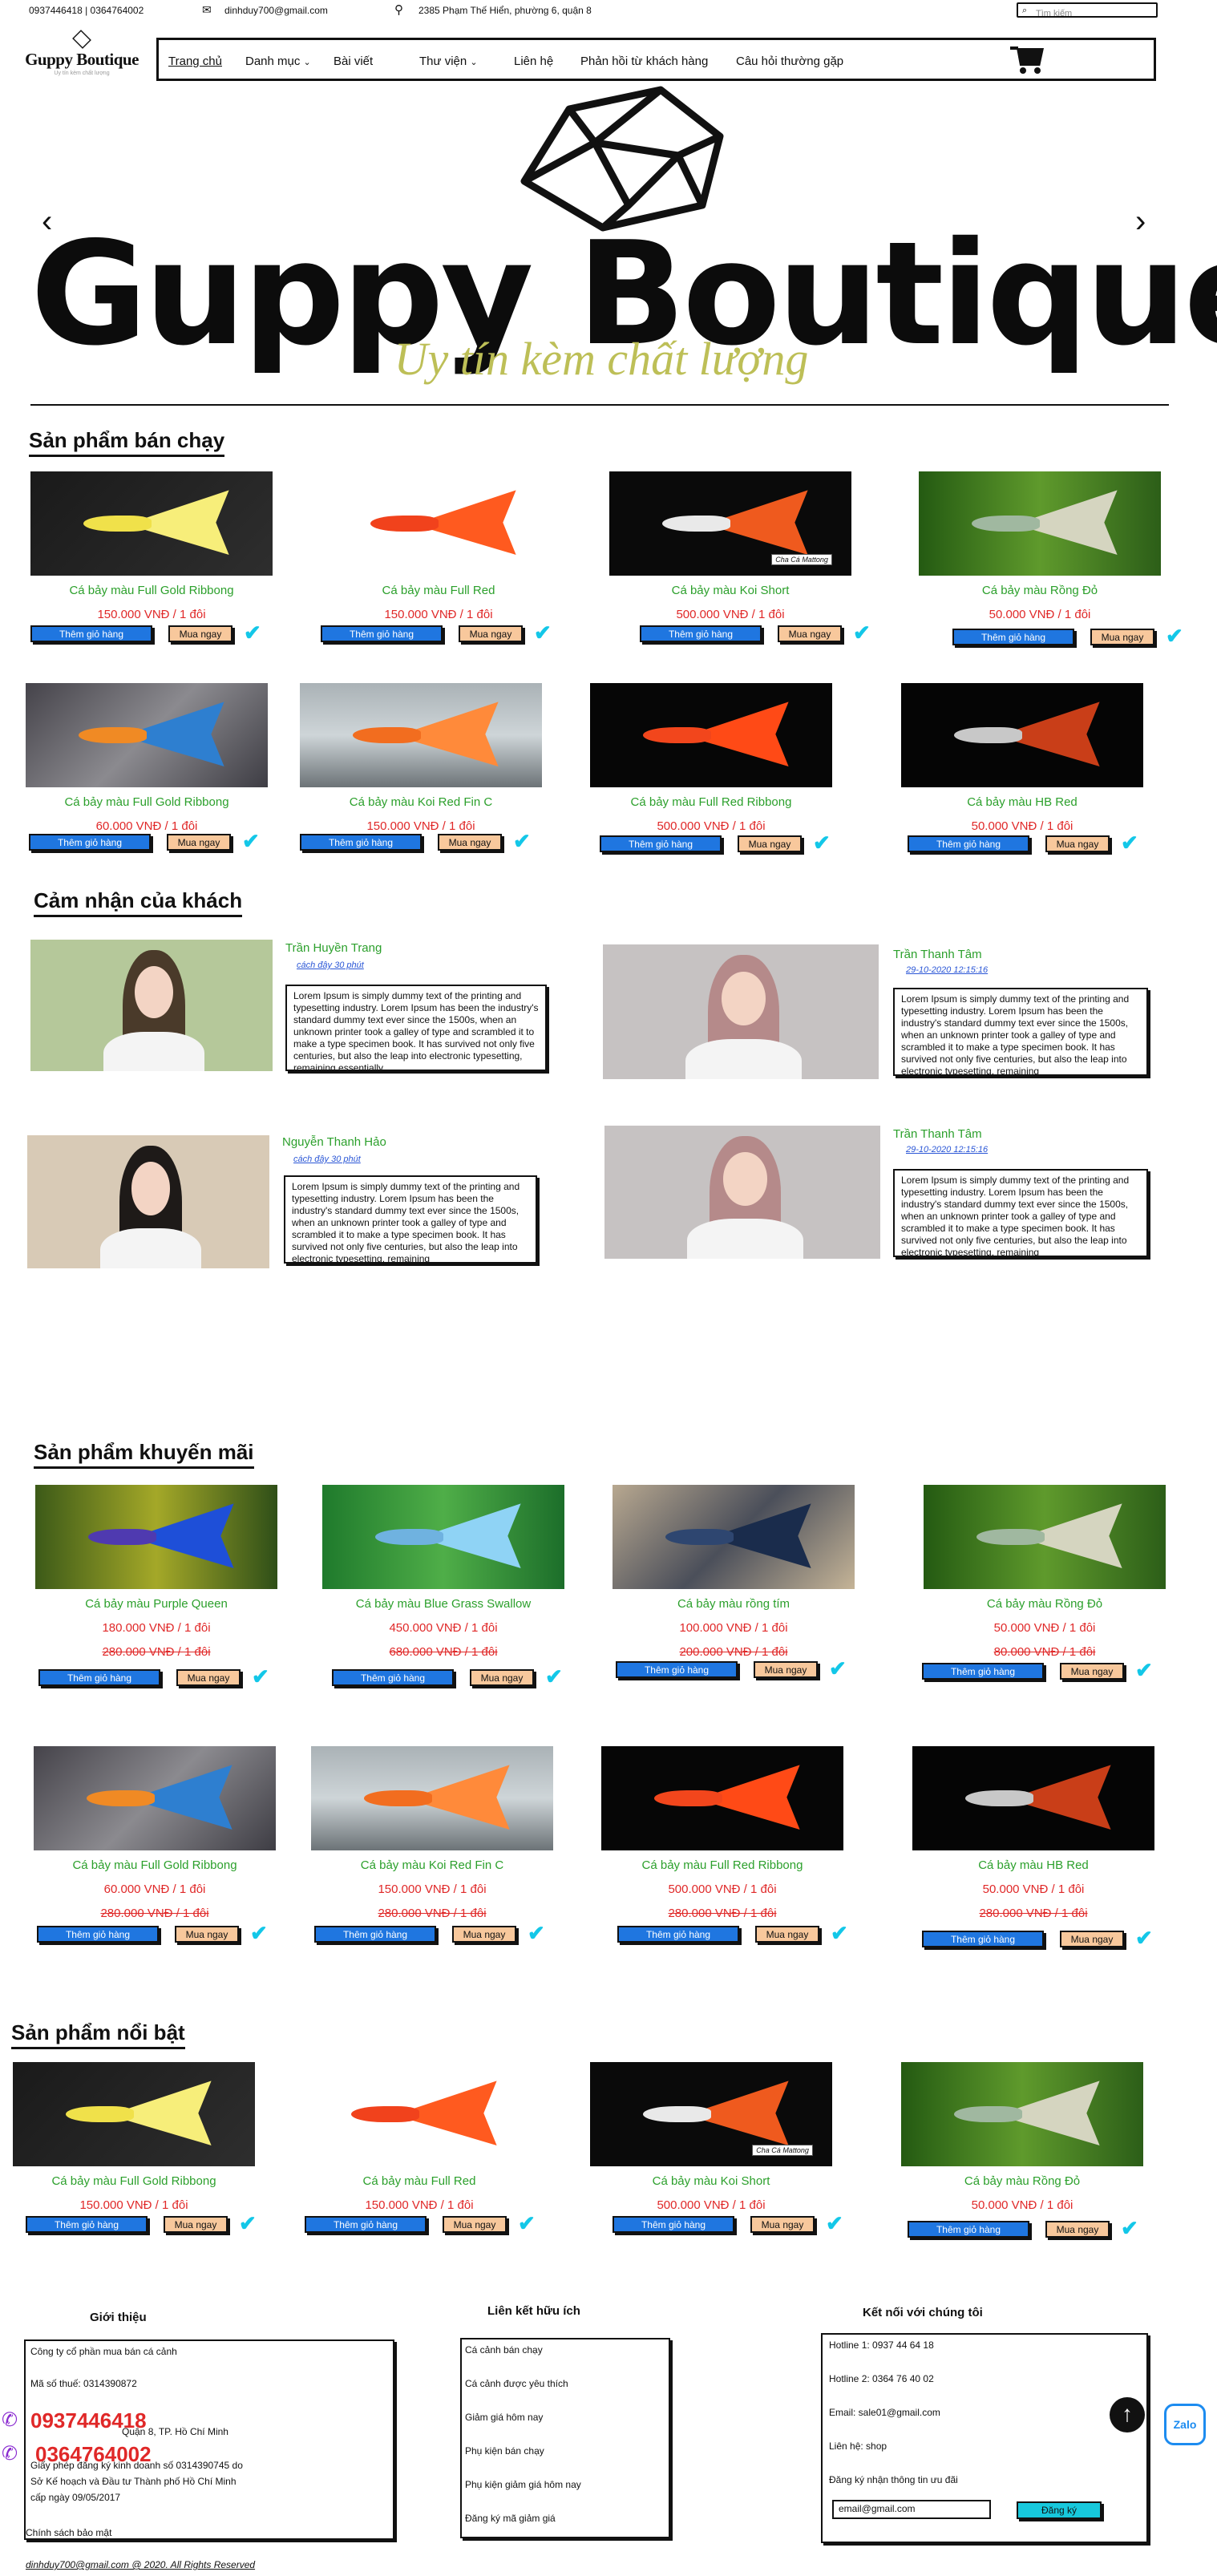  Describe the element at coordinates (81, 55) in the screenshot. I see `logo: Guppy Boutique Uy tín kèm chất lượng` at that location.